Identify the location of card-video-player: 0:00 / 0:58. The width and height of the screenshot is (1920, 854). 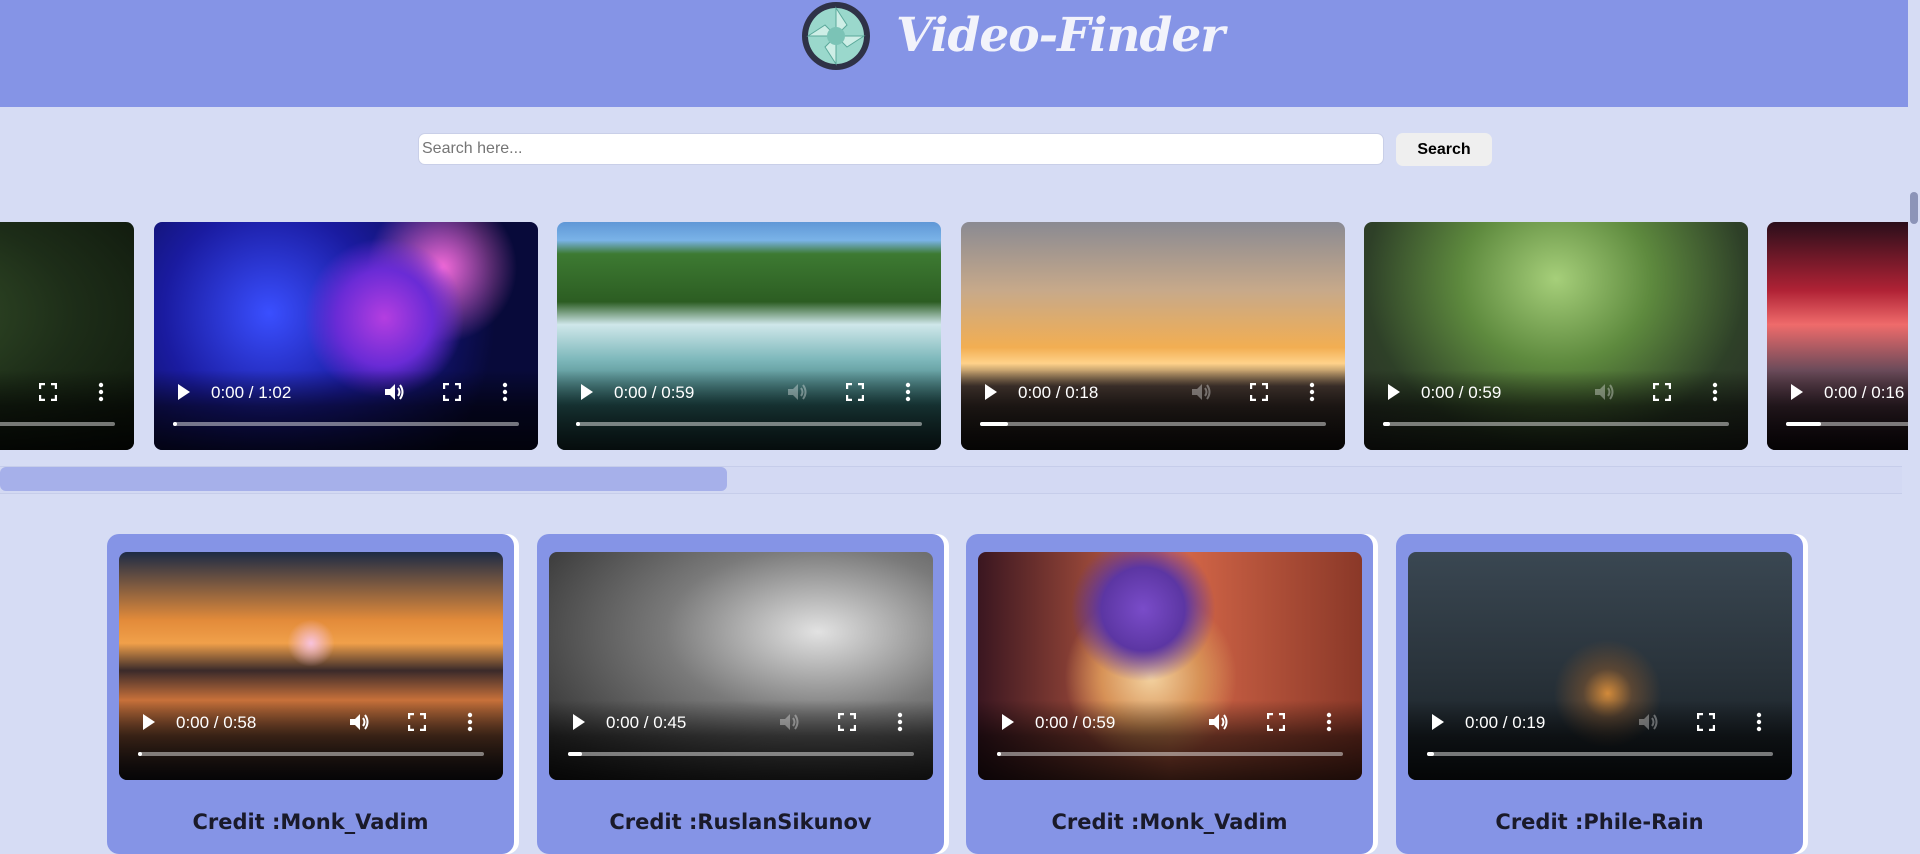
(311, 666).